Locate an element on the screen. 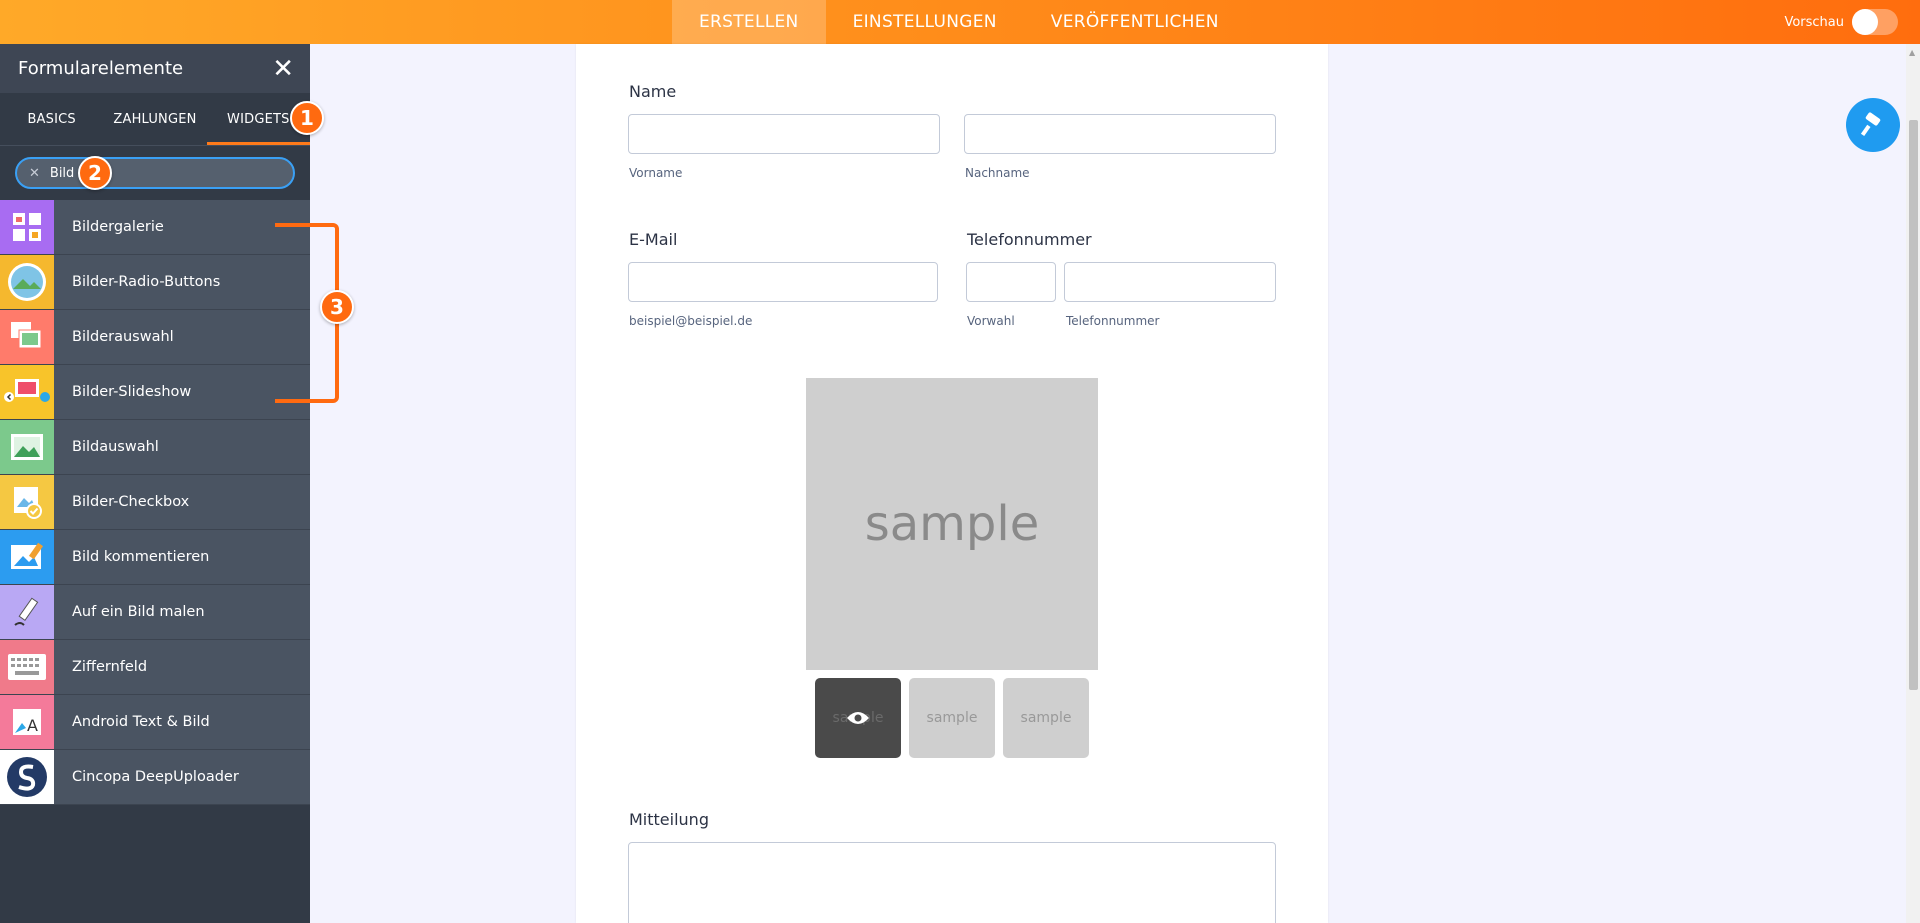  list-item-cincopa-deepuploader: Cincopa DeepUploader is located at coordinates (155, 777).